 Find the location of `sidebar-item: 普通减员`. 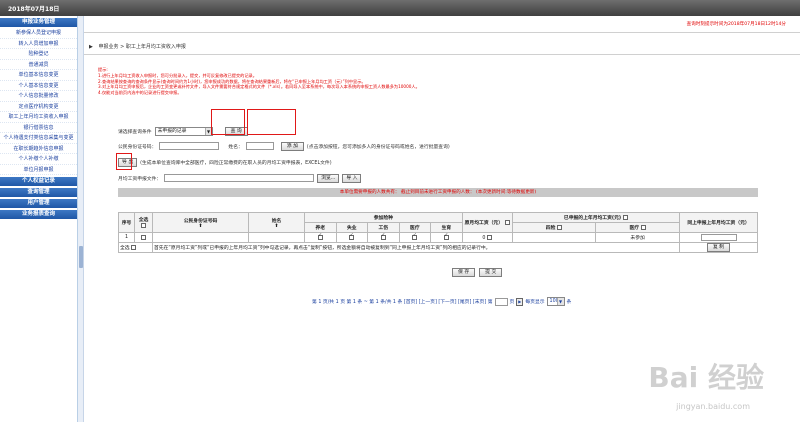

sidebar-item: 普通减员 is located at coordinates (38, 65).